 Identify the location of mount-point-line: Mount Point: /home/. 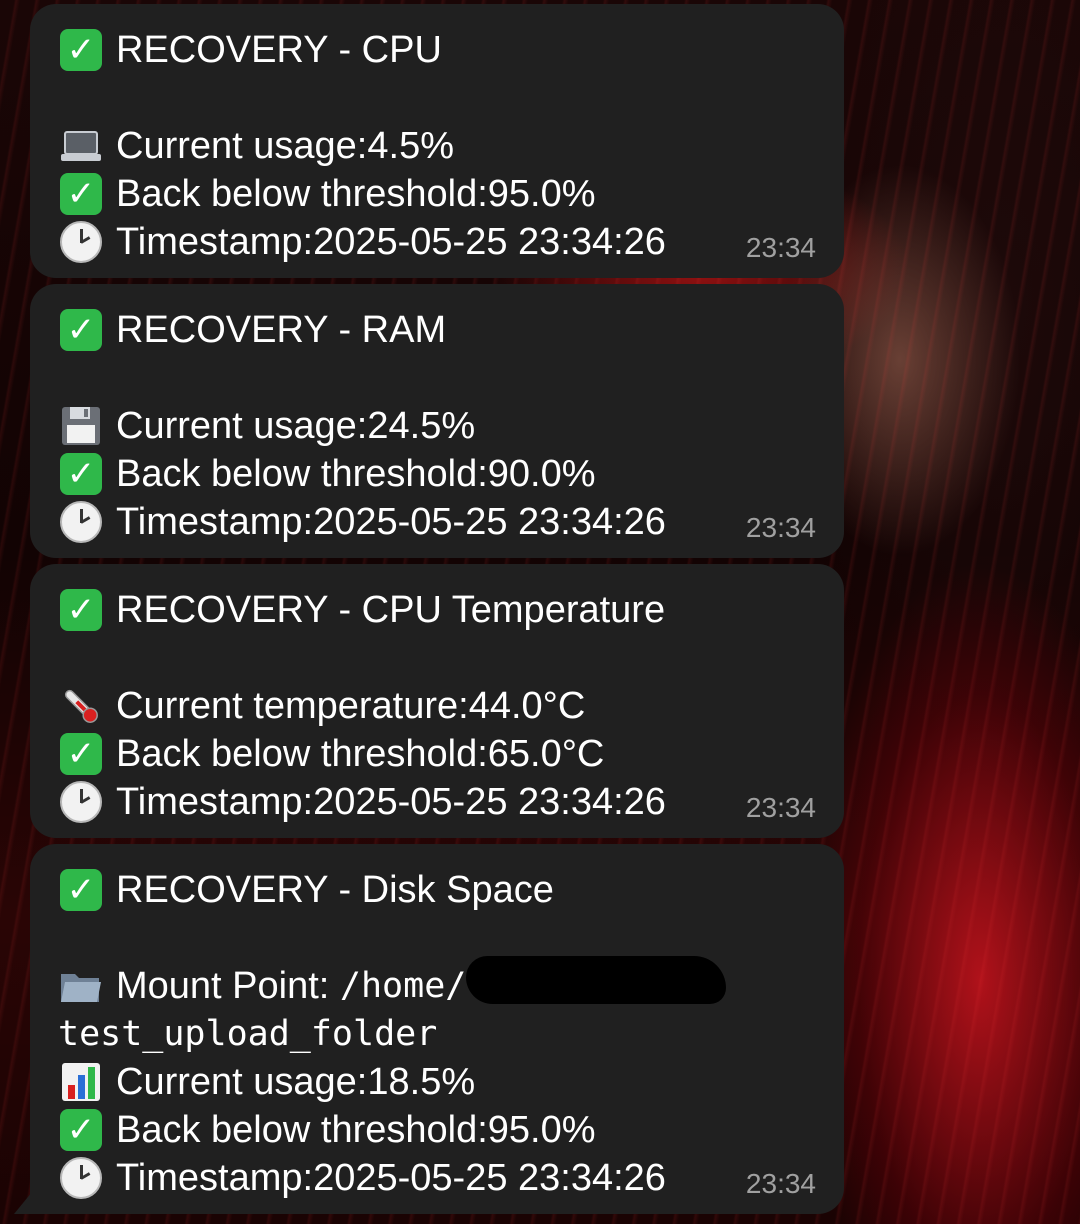
(437, 983).